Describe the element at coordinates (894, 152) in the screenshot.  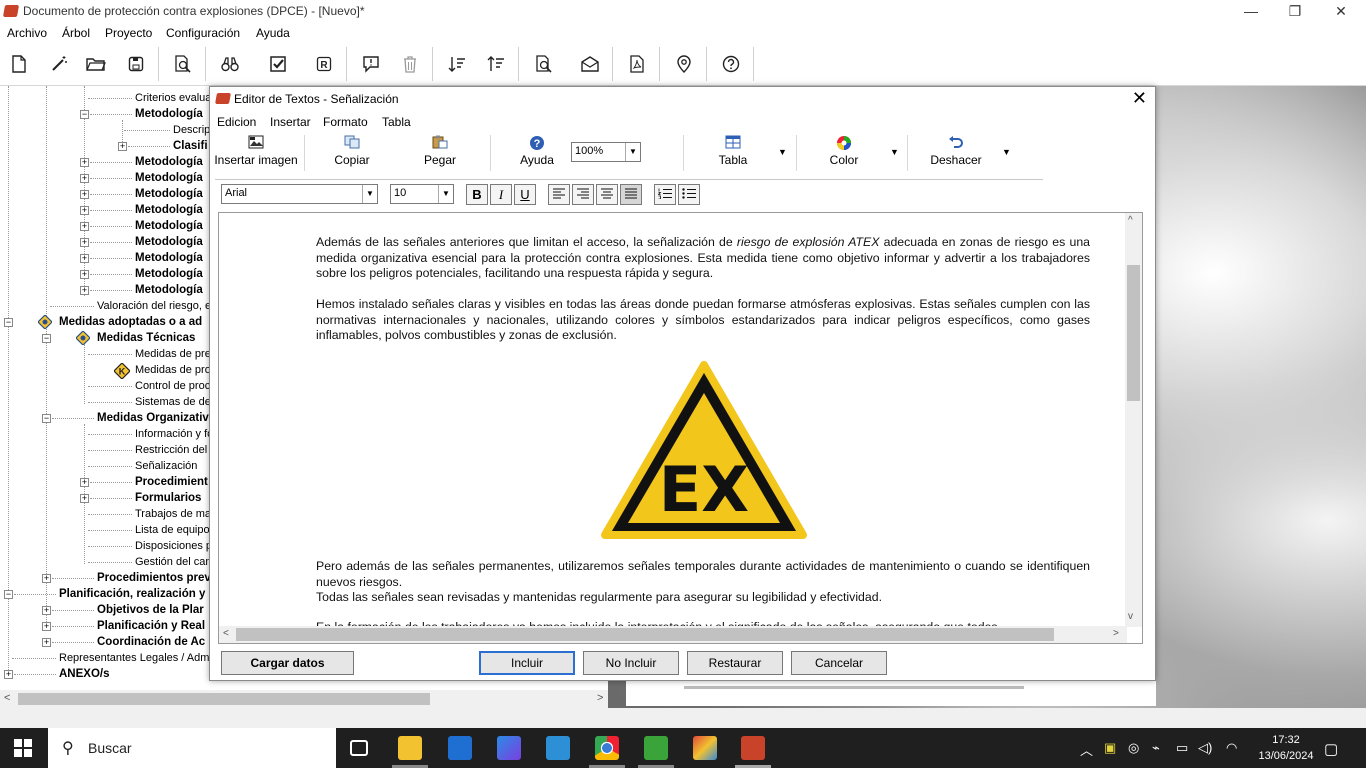
I see `color-dropdown-icon: ▼` at that location.